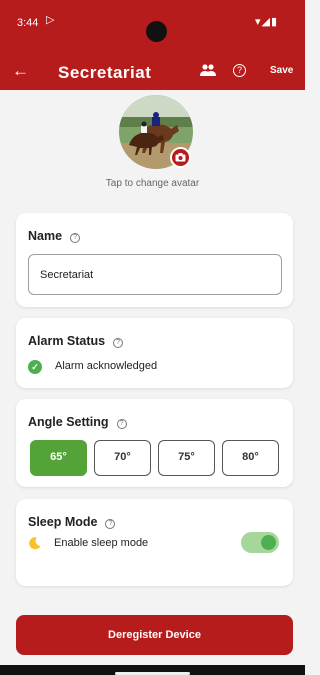 The width and height of the screenshot is (320, 675). Describe the element at coordinates (67, 341) in the screenshot. I see `alarm-status-title-text: Alarm Status` at that location.